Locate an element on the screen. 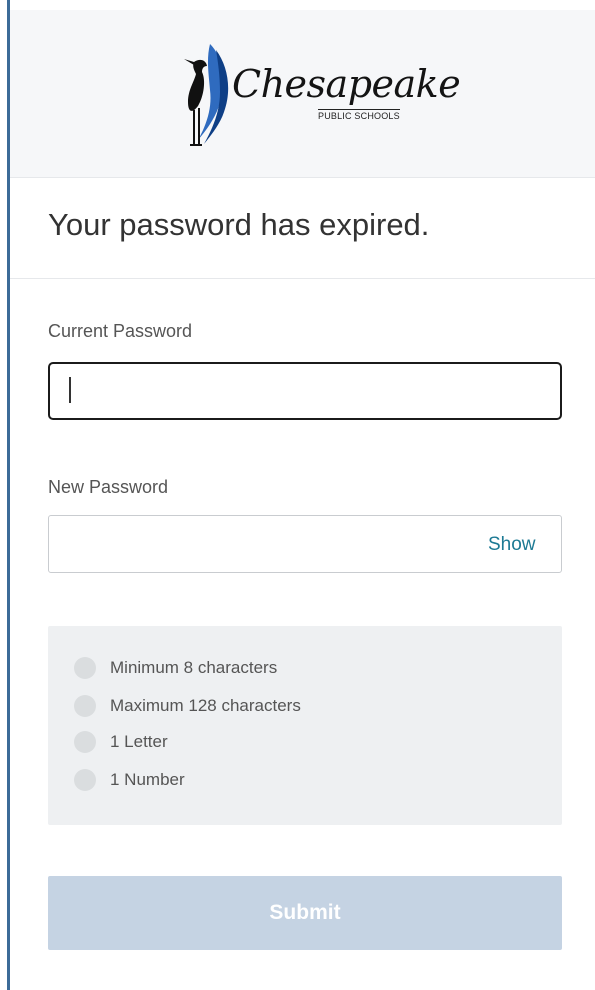 Image resolution: width=595 pixels, height=990 pixels. requirement-label: 1 Number is located at coordinates (147, 779).